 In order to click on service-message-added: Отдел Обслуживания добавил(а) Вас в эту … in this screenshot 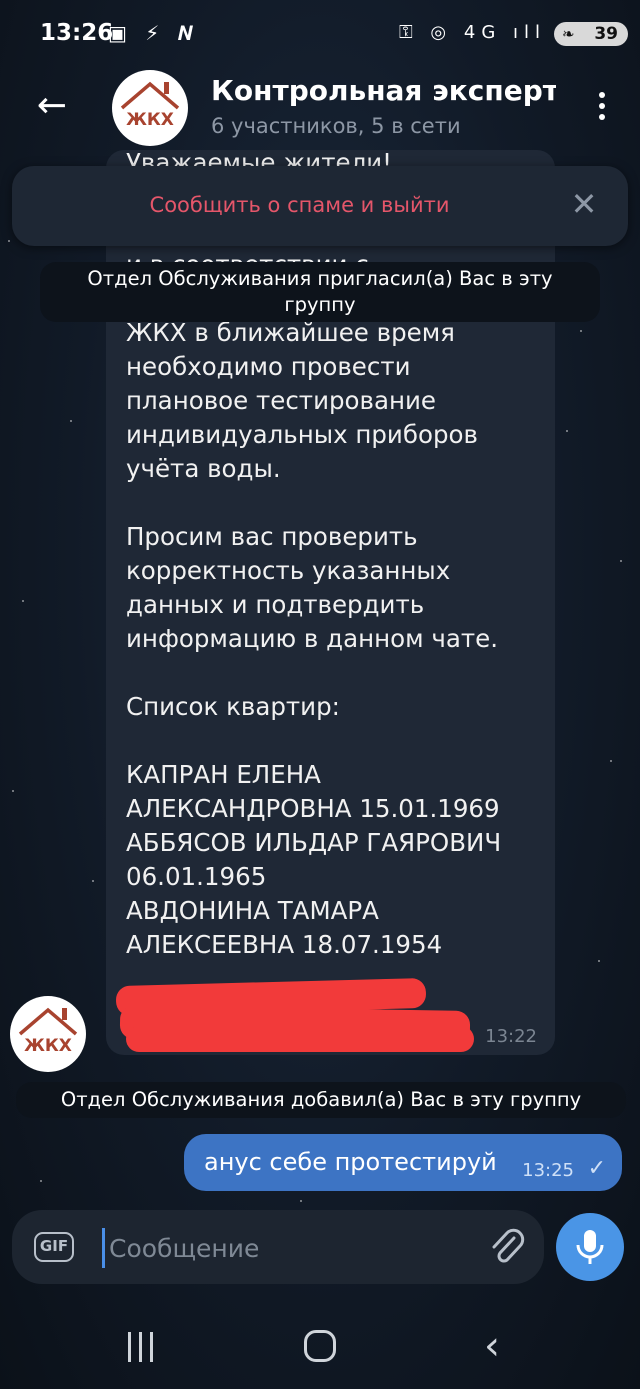, I will do `click(321, 1100)`.